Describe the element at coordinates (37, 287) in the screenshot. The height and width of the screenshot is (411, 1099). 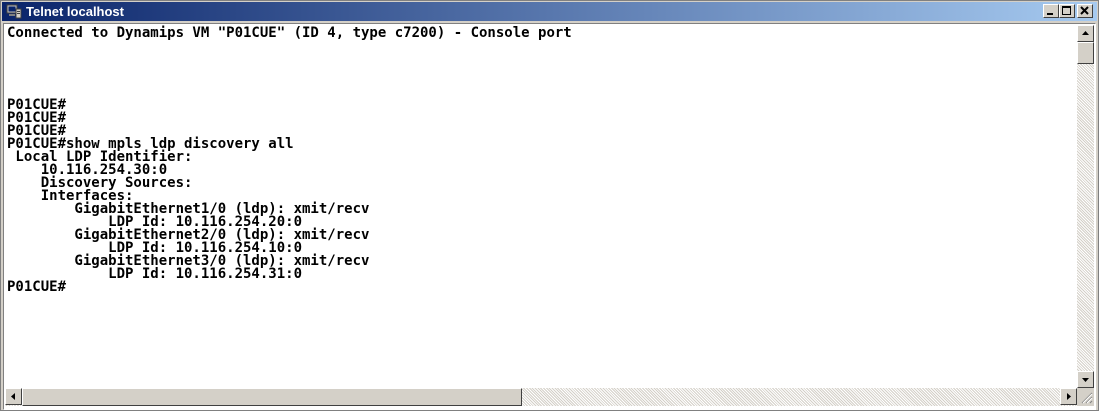
I see `terminal-line: P01CUE#` at that location.